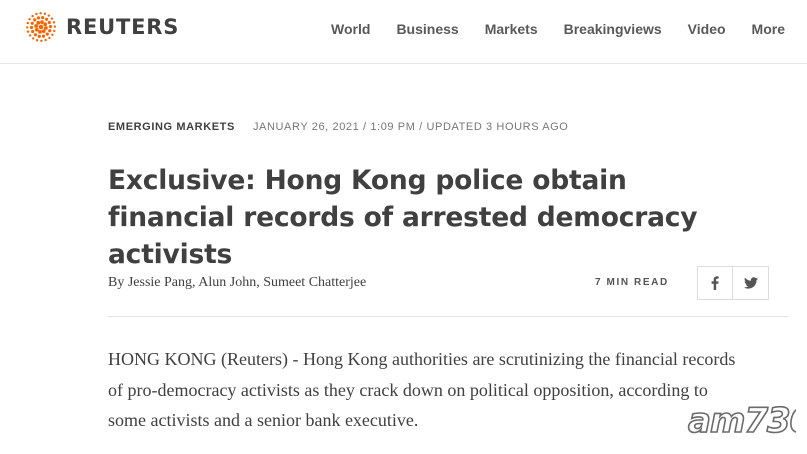  What do you see at coordinates (448, 316) in the screenshot?
I see `byline-divider` at bounding box center [448, 316].